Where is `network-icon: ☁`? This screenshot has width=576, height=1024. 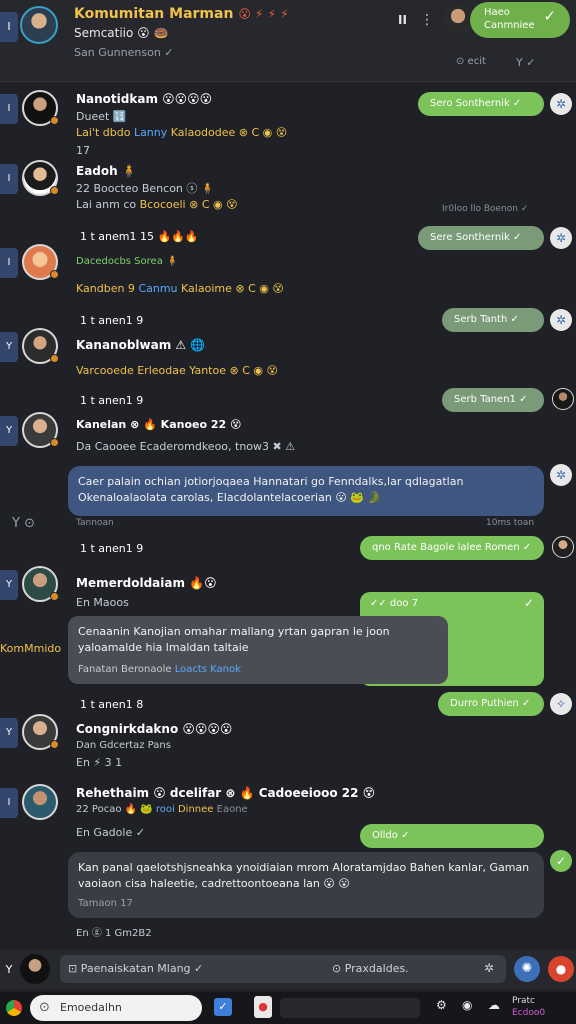
network-icon: ☁ is located at coordinates (494, 1005).